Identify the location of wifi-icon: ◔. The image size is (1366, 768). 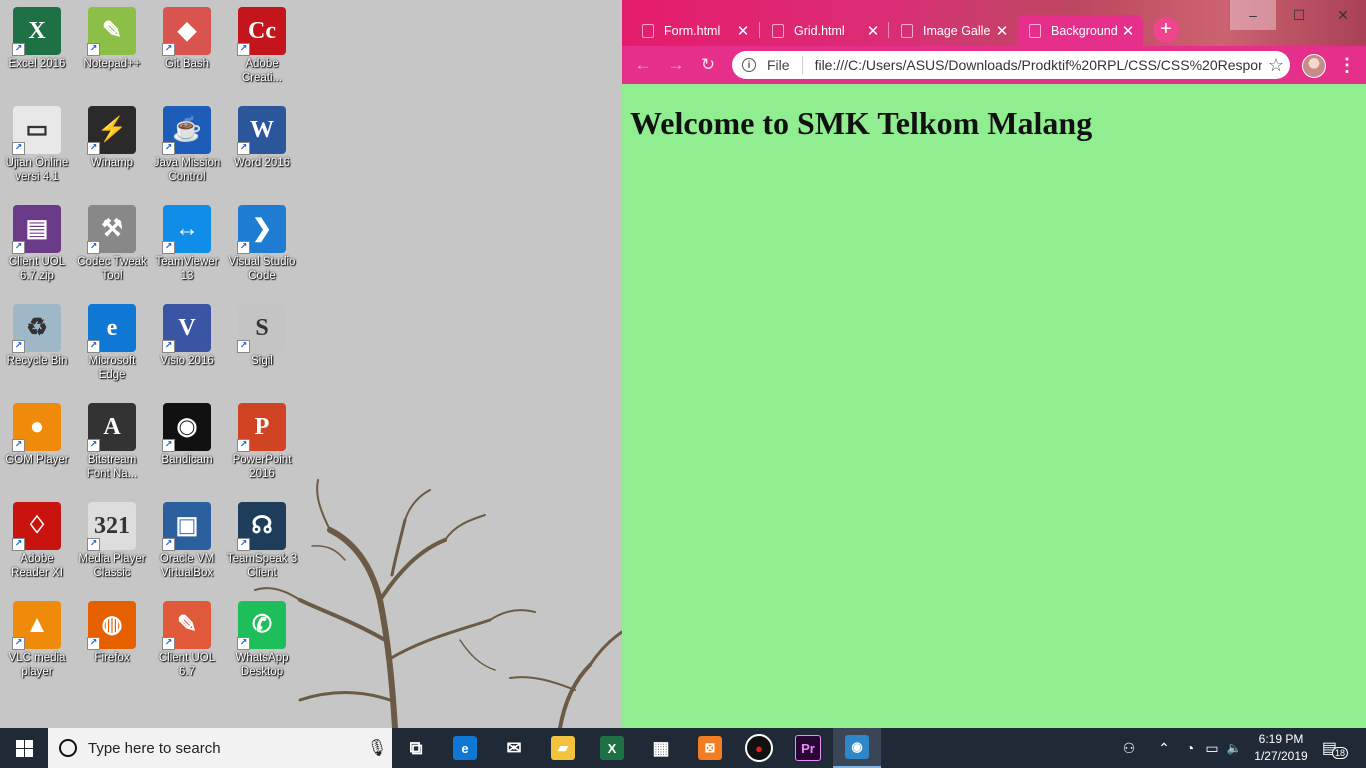
(1190, 748).